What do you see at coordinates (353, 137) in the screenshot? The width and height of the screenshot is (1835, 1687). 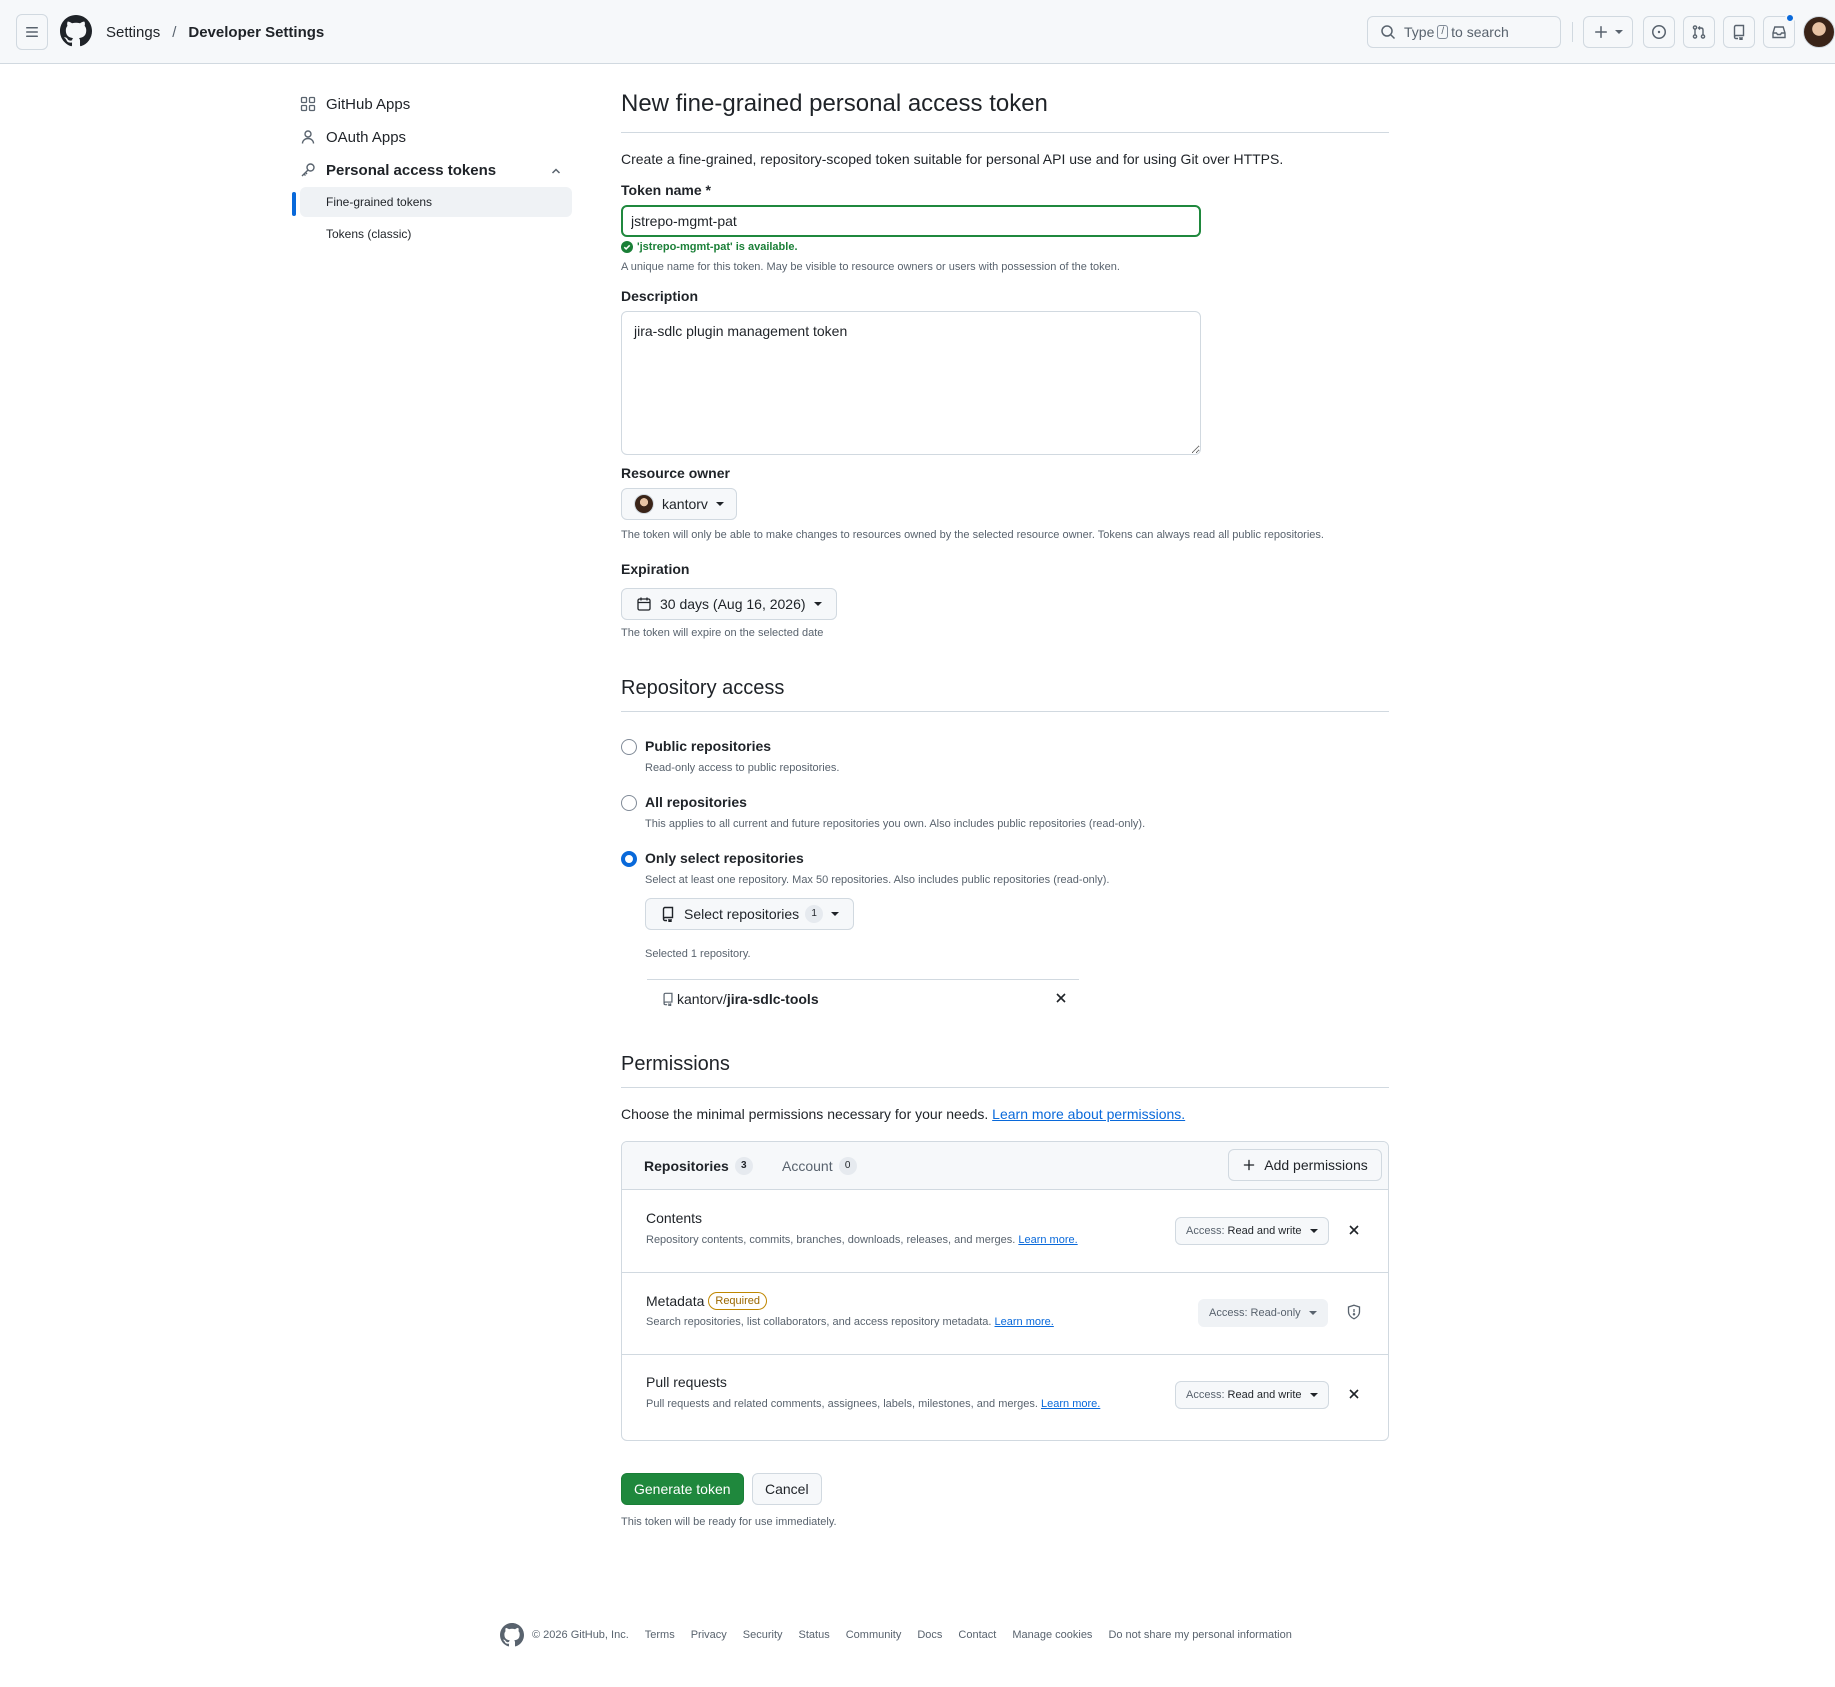 I see `sidebar-item-oauth-apps: OAuth Apps` at bounding box center [353, 137].